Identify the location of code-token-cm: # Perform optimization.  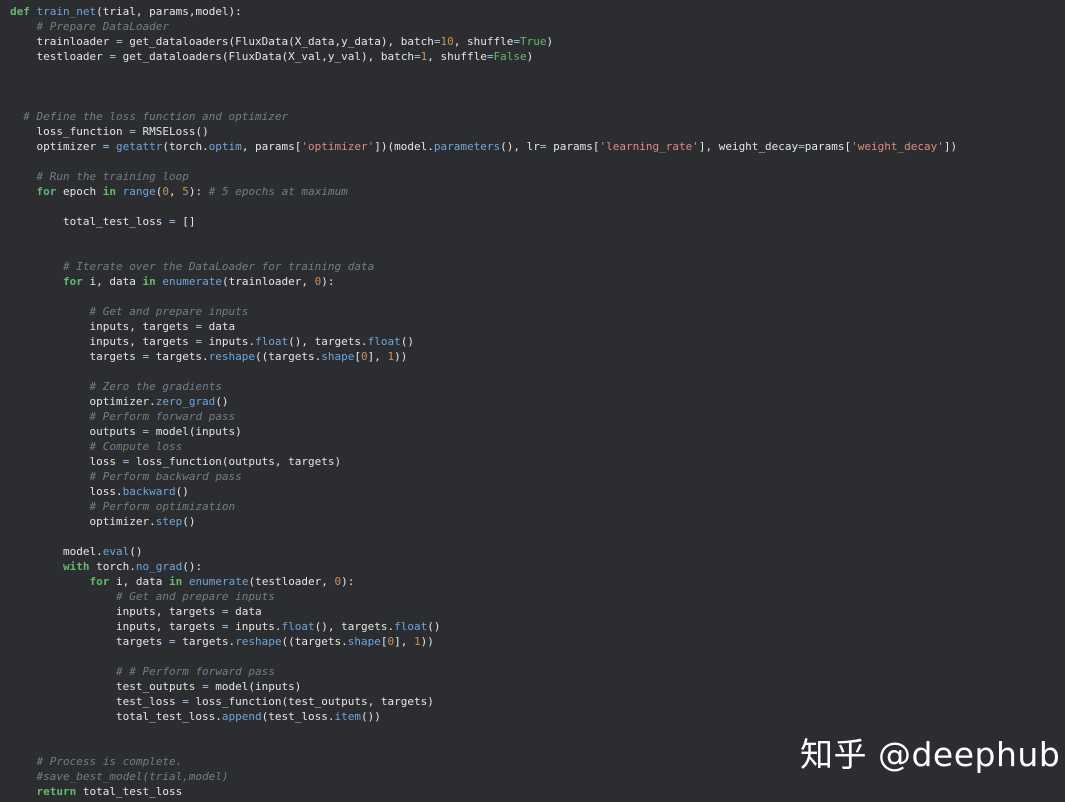
(162, 506).